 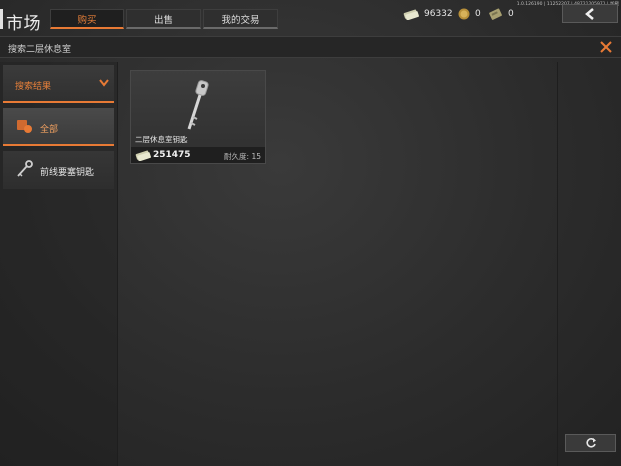 I want to click on key-icon, so click(x=25, y=168).